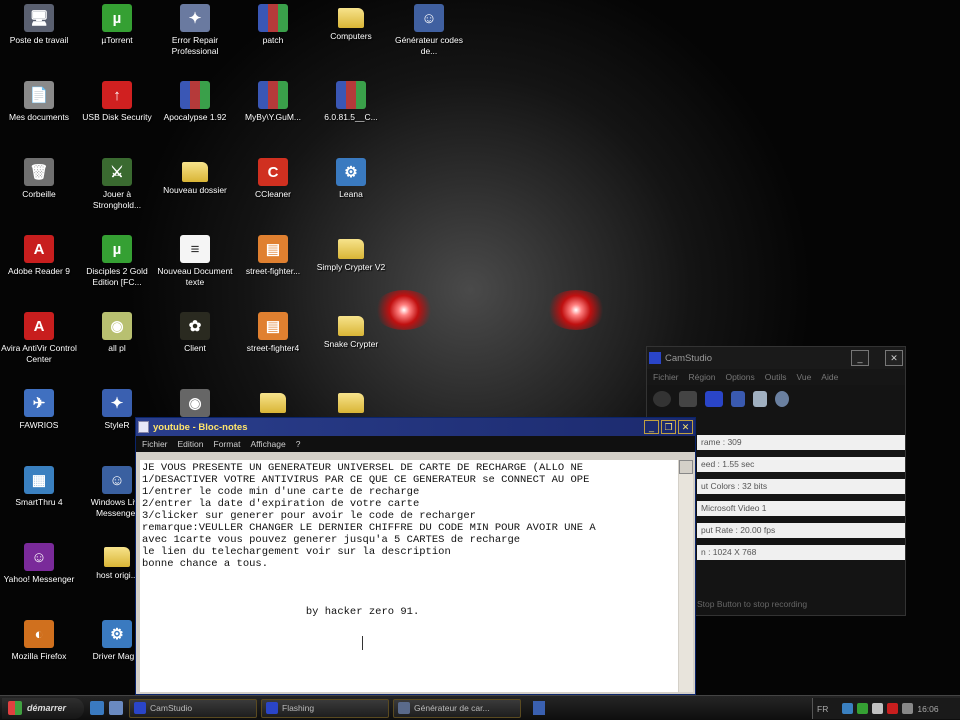  What do you see at coordinates (171, 708) in the screenshot?
I see `task-label: CamStudio` at bounding box center [171, 708].